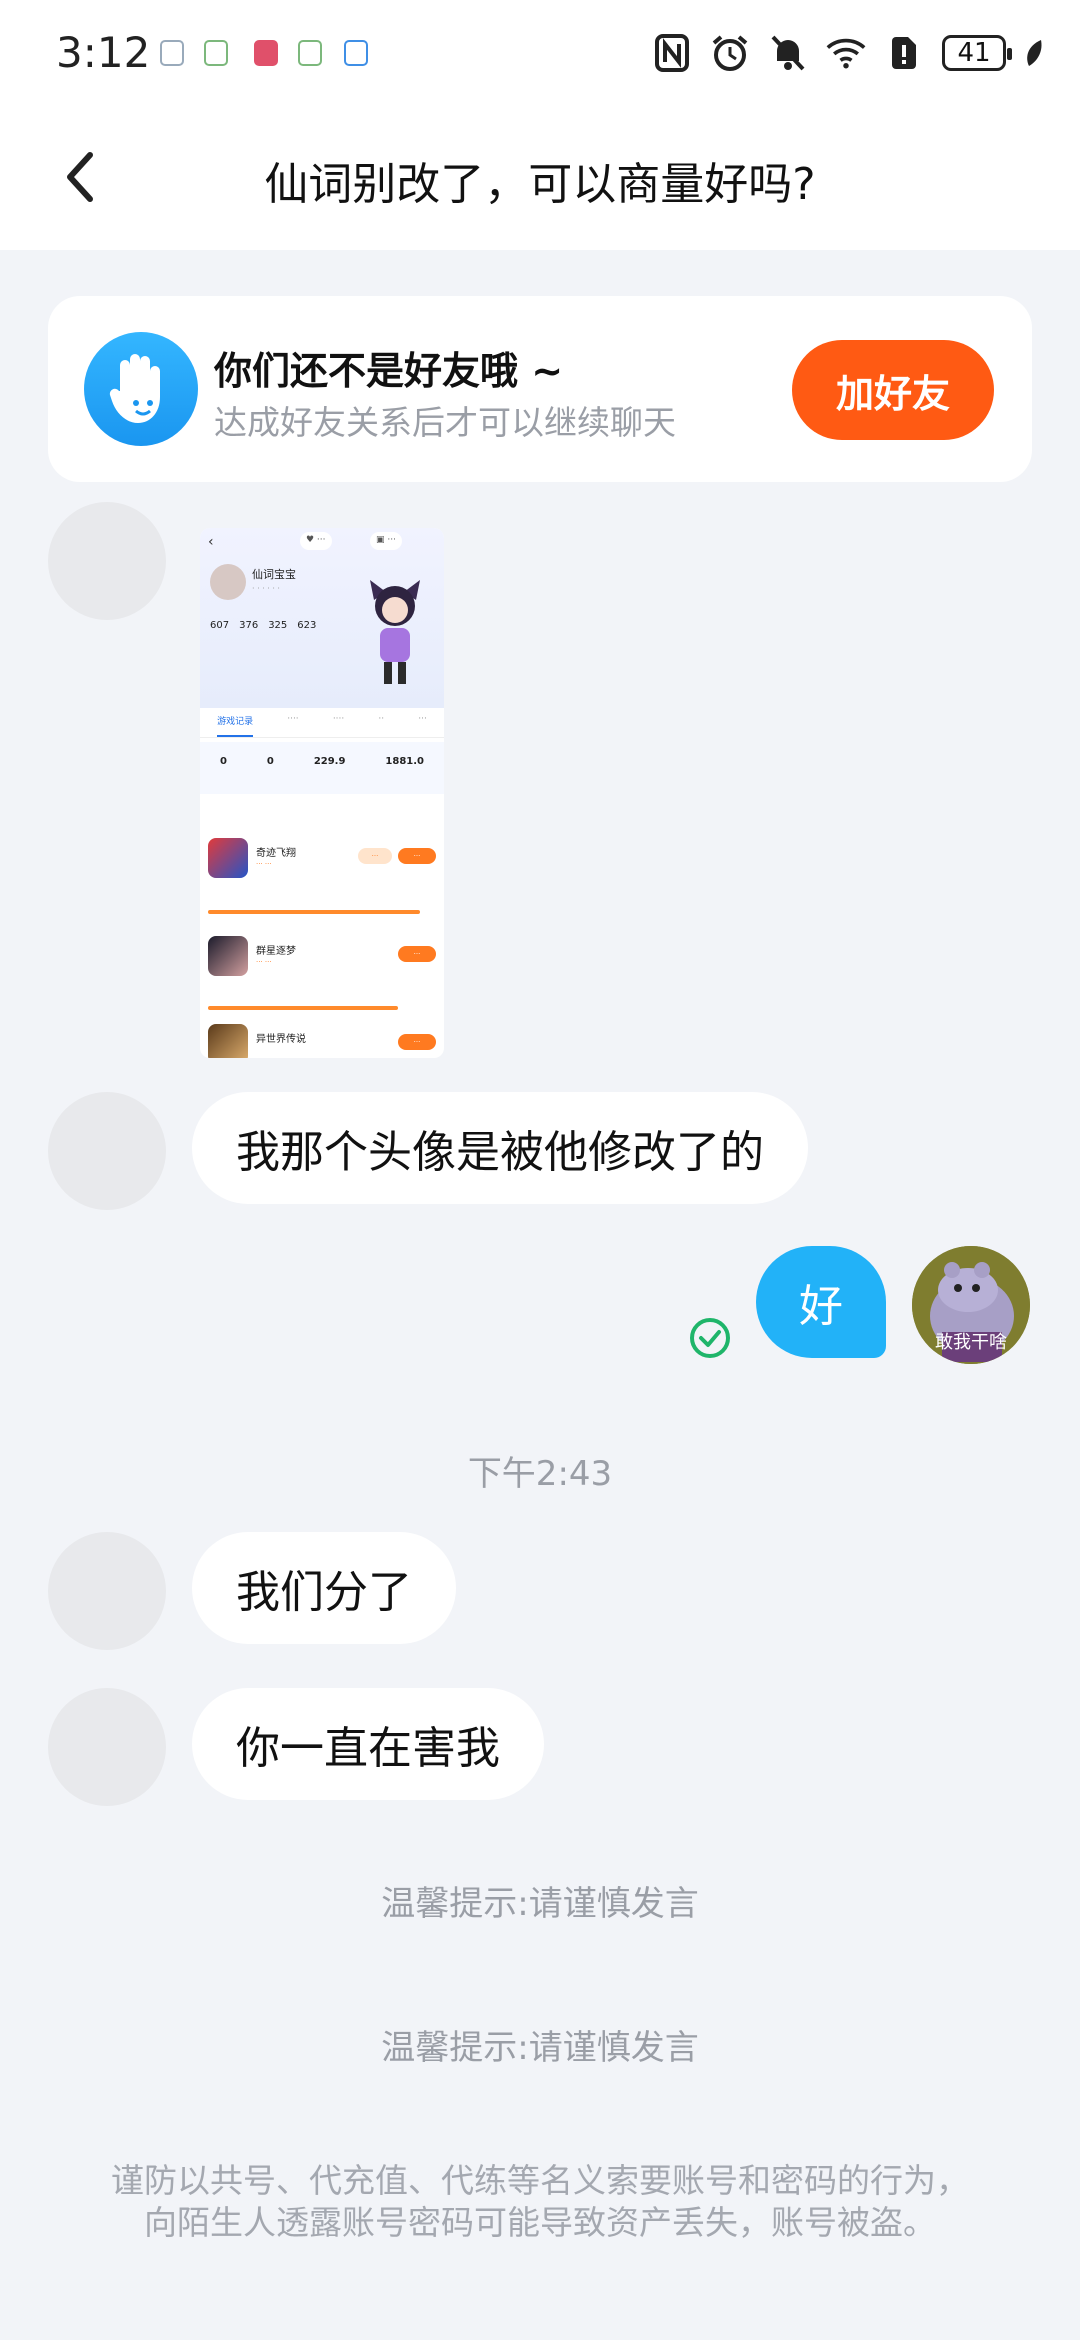  I want to click on image-values-row: 0 0 229.9 1881.0, so click(322, 768).